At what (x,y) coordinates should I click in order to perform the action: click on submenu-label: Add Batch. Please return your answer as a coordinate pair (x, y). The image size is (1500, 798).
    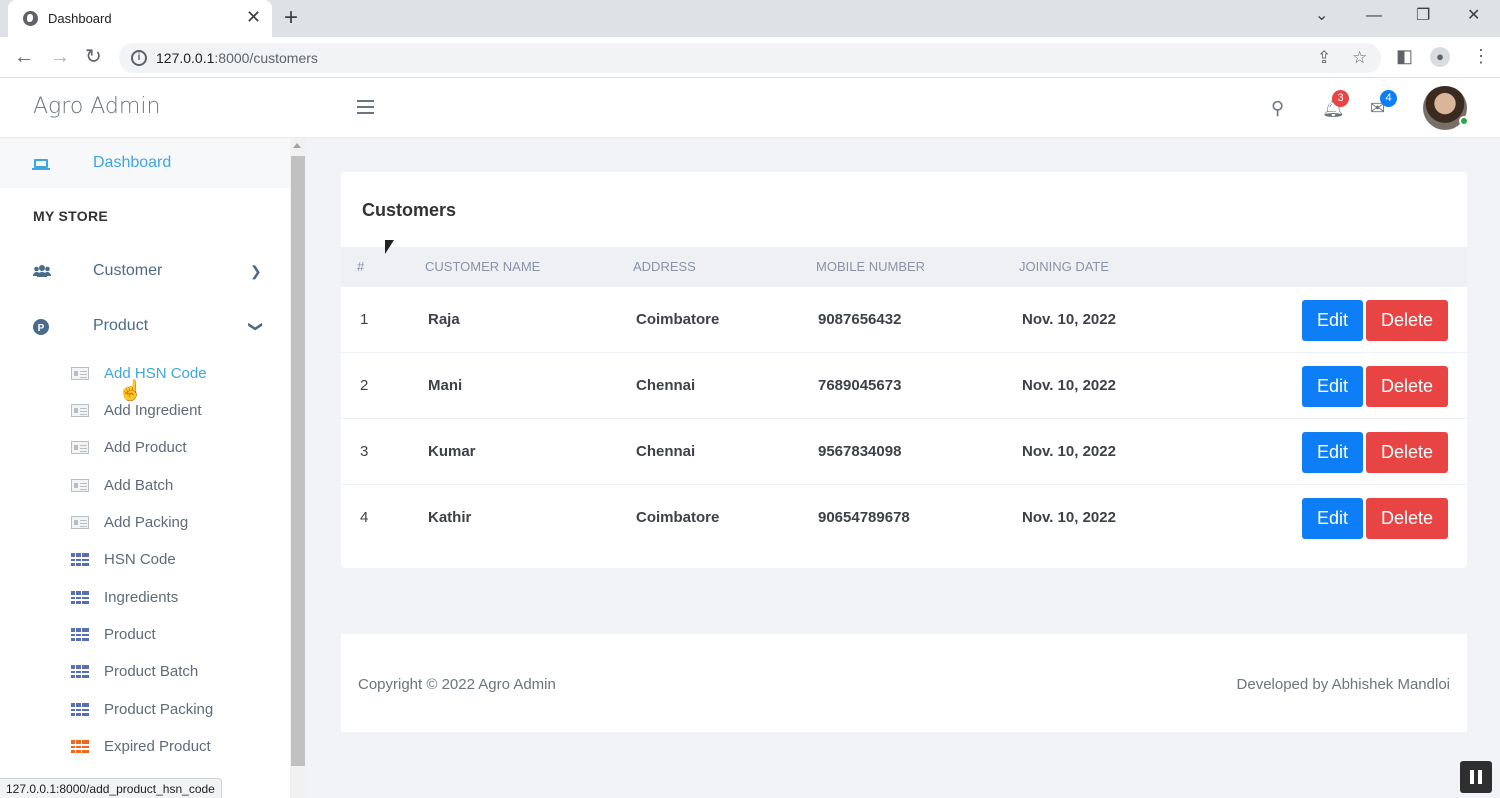
    Looking at the image, I should click on (139, 485).